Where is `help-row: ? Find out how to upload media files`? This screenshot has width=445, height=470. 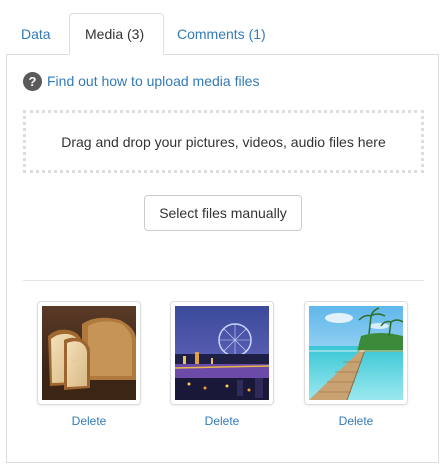
help-row: ? Find out how to upload media files is located at coordinates (141, 81).